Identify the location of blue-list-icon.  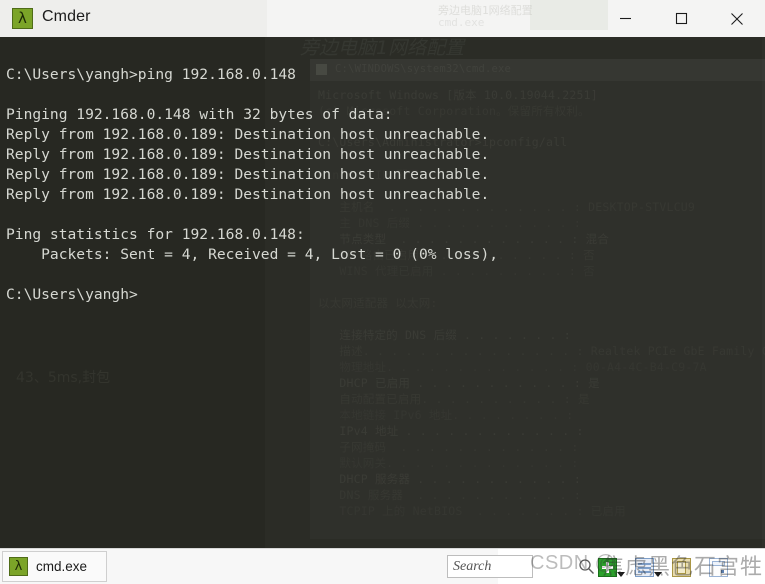
(644, 567).